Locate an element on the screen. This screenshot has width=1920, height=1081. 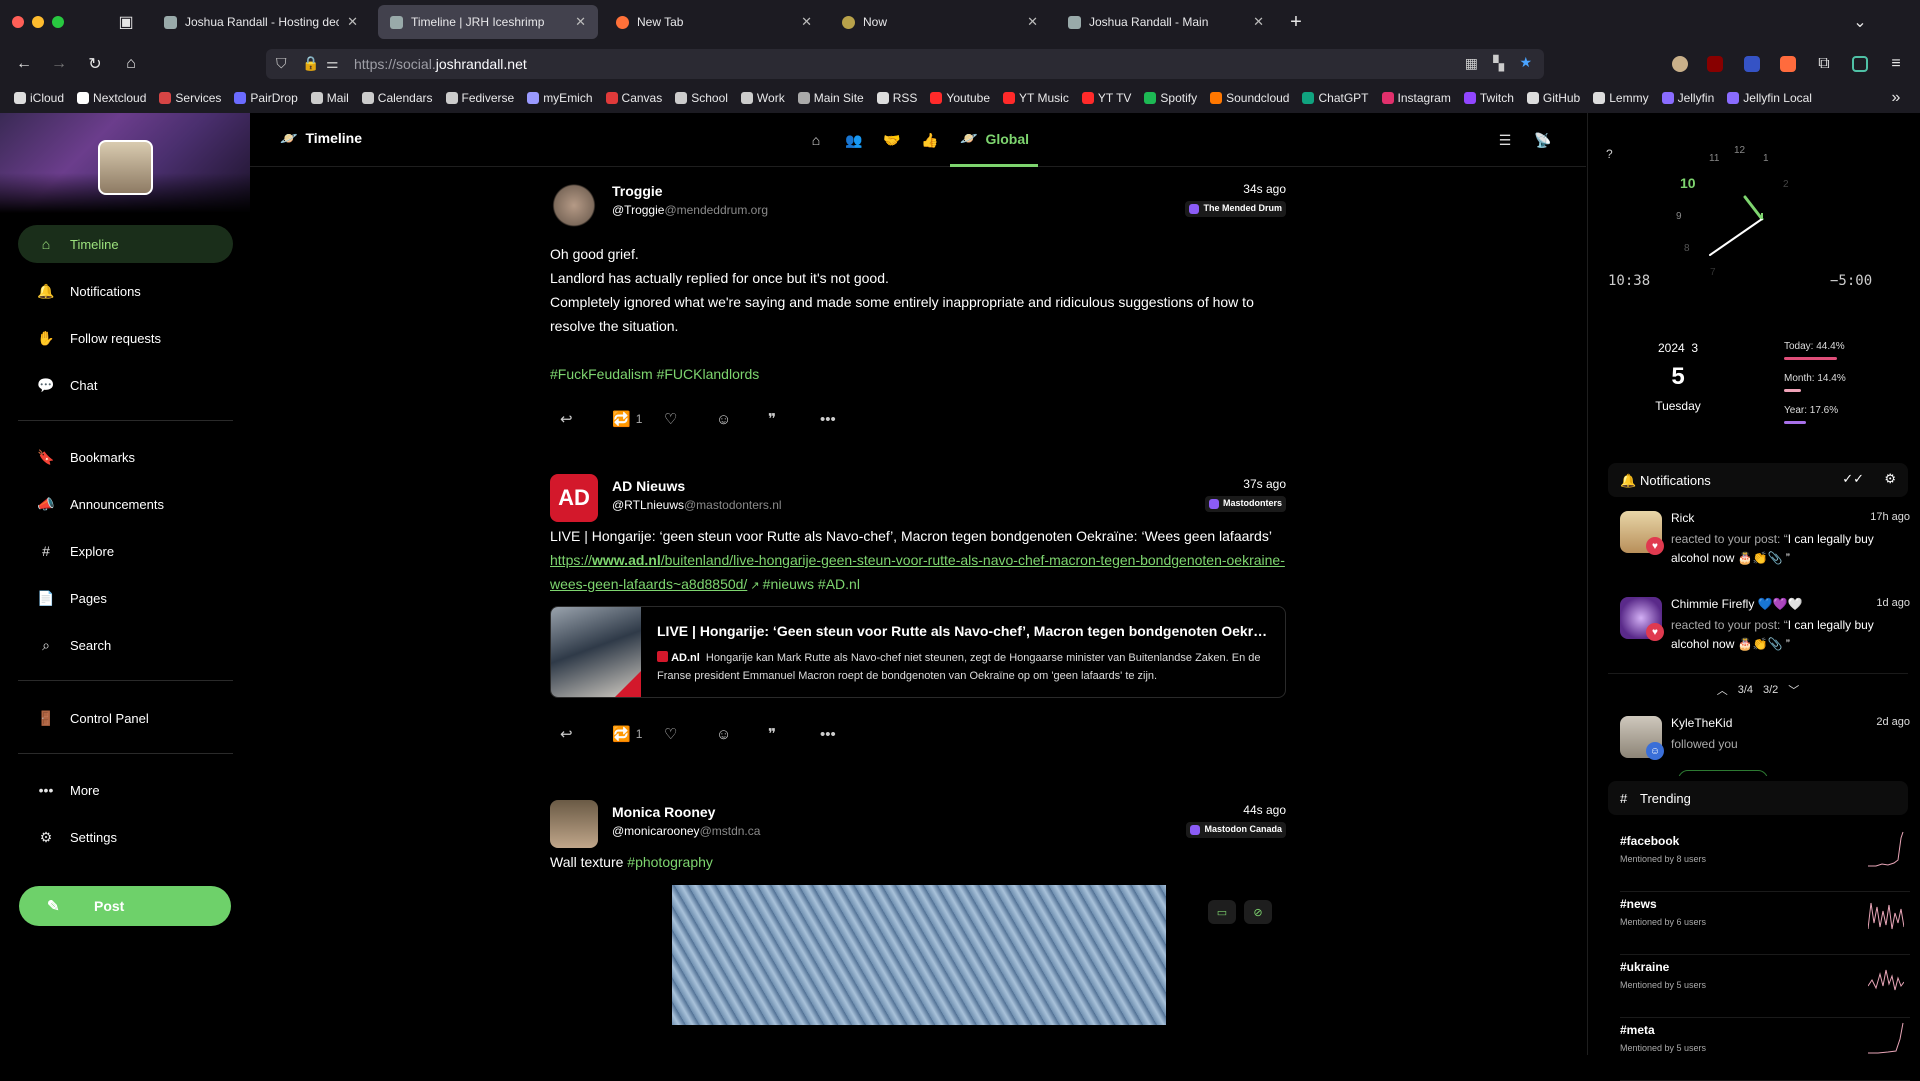
account-avatar-icon is located at coordinates (1680, 64).